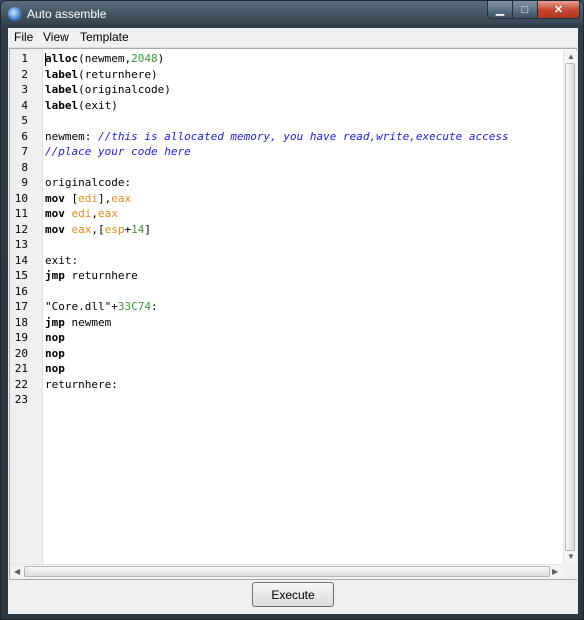  What do you see at coordinates (161, 58) in the screenshot?
I see `code-token: )` at bounding box center [161, 58].